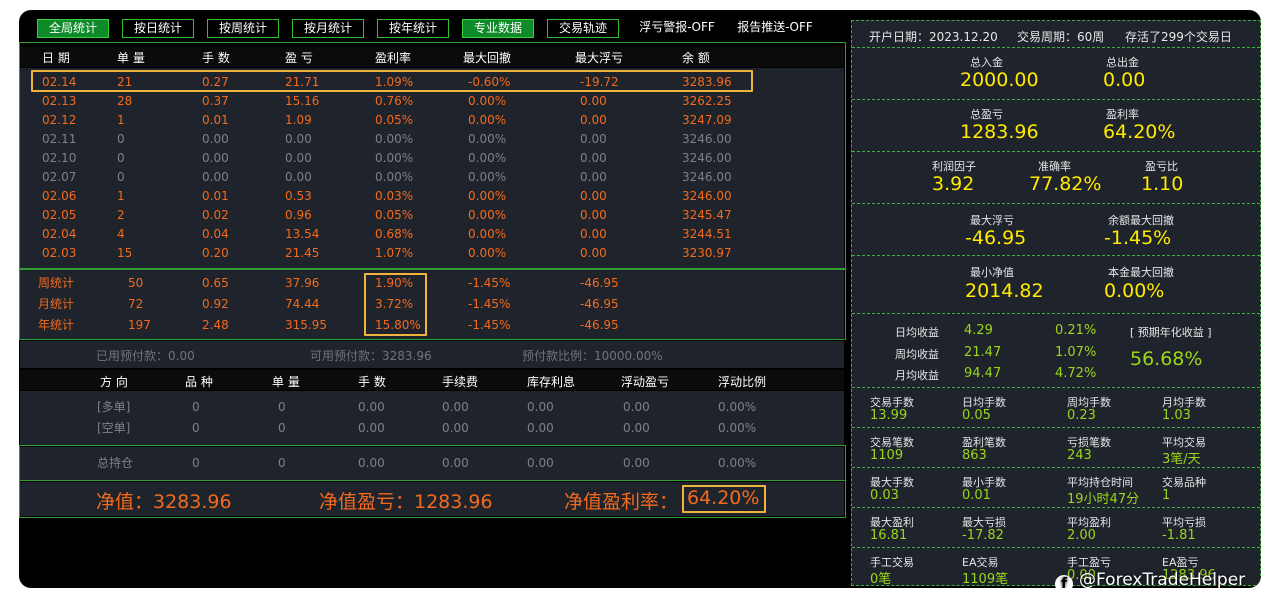  Describe the element at coordinates (1064, 581) in the screenshot. I see `facebook-icon: f` at that location.